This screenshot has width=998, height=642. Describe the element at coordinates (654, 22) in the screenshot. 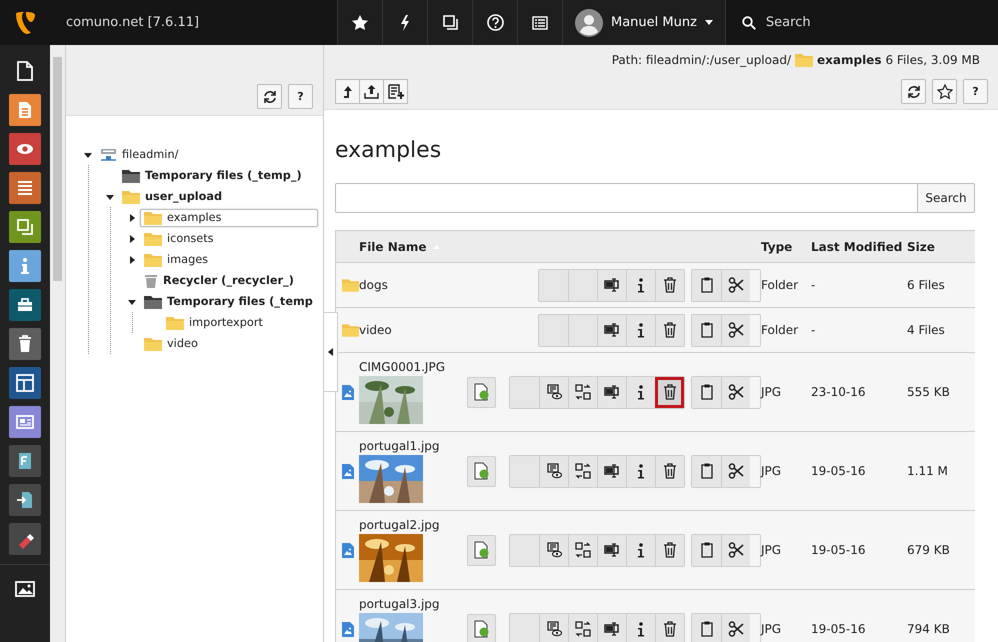

I see `user-name: Manuel Munz` at that location.